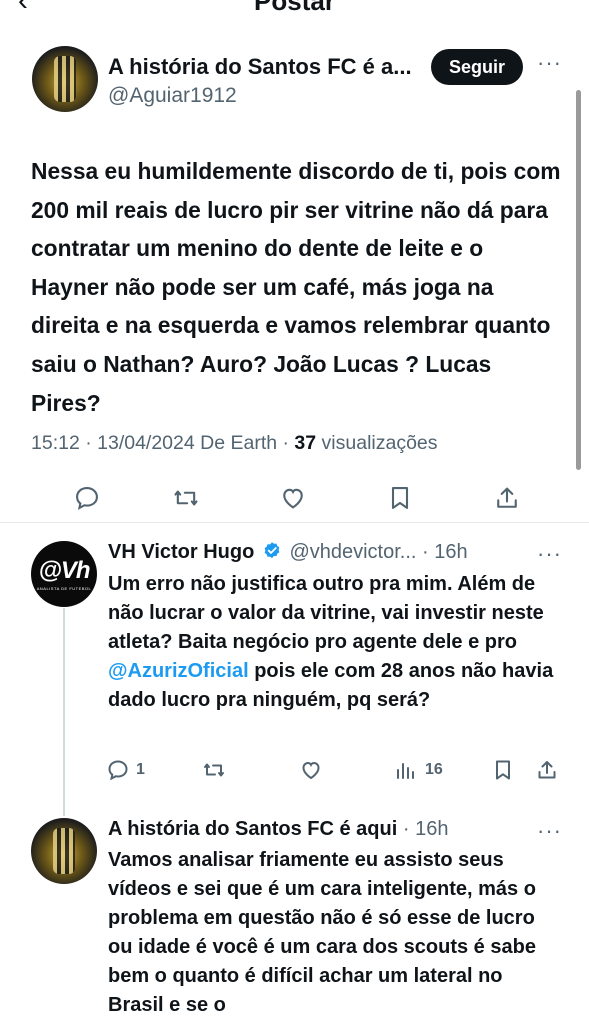 Image resolution: width=589 pixels, height=1024 pixels. I want to click on verified-badge-icon, so click(272, 550).